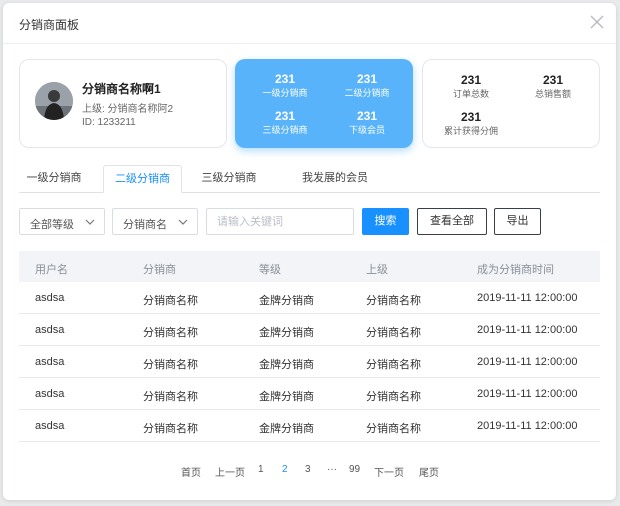 The image size is (620, 506). I want to click on page-3: 3, so click(308, 469).